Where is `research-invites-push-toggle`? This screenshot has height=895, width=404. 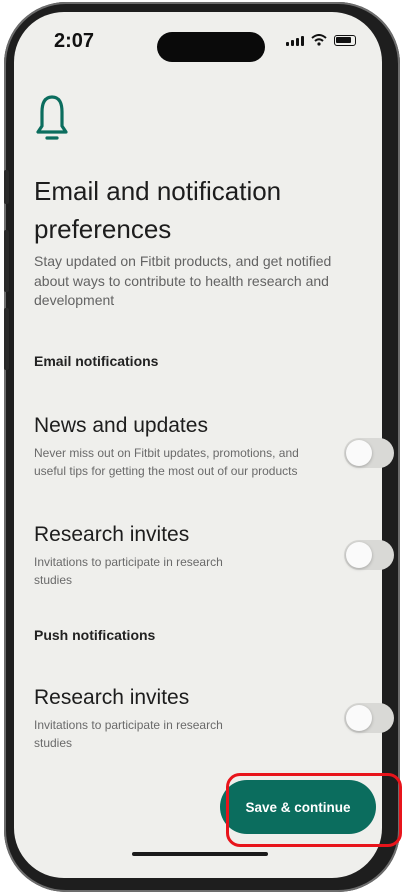 research-invites-push-toggle is located at coordinates (369, 718).